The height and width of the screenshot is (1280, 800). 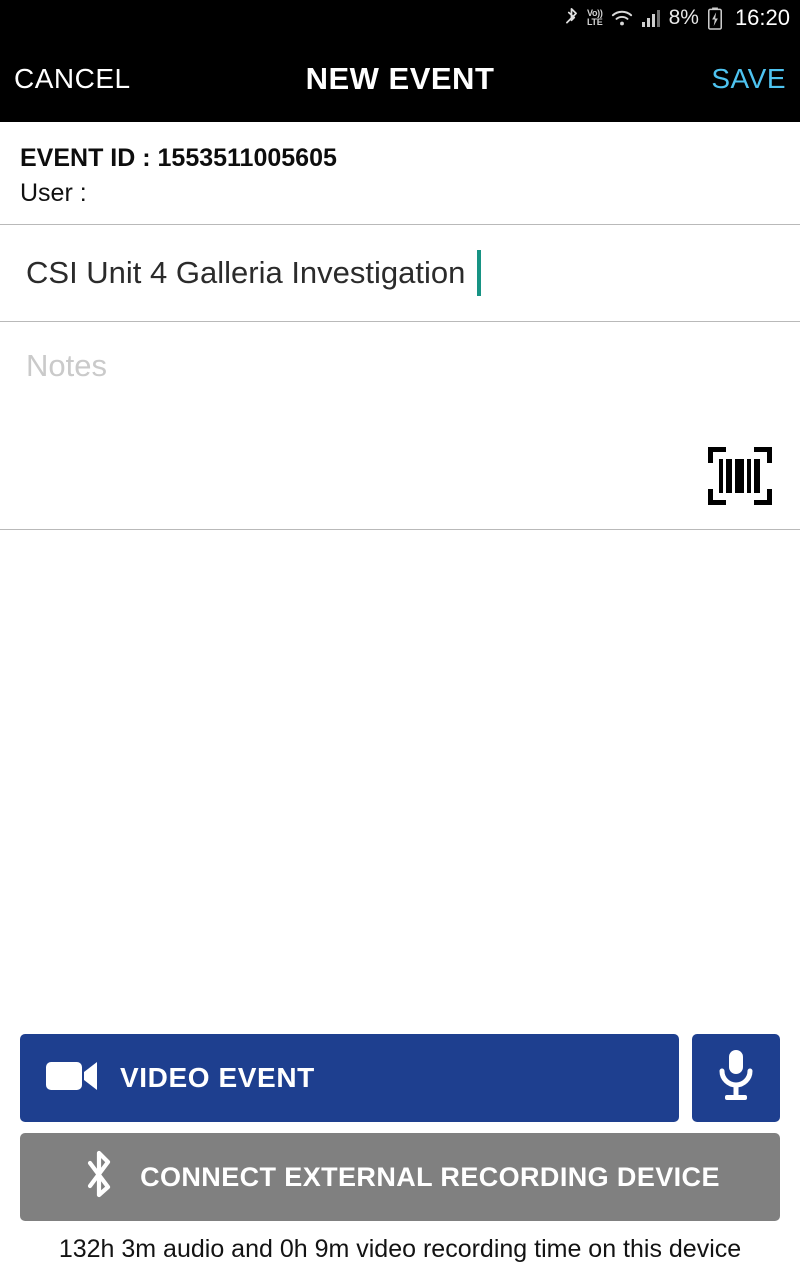 I want to click on status-bar-clock: 16:20, so click(x=762, y=17).